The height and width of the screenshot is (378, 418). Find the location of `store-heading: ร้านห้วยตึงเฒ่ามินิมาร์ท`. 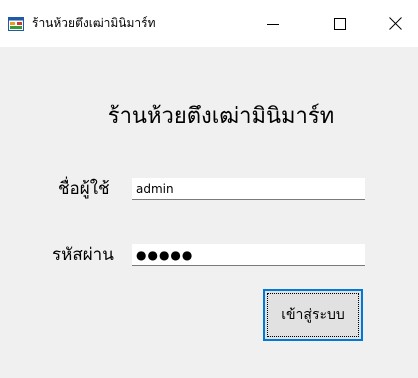

store-heading: ร้านห้วยตึงเฒ่ามินิมาร์ท is located at coordinates (221, 116).